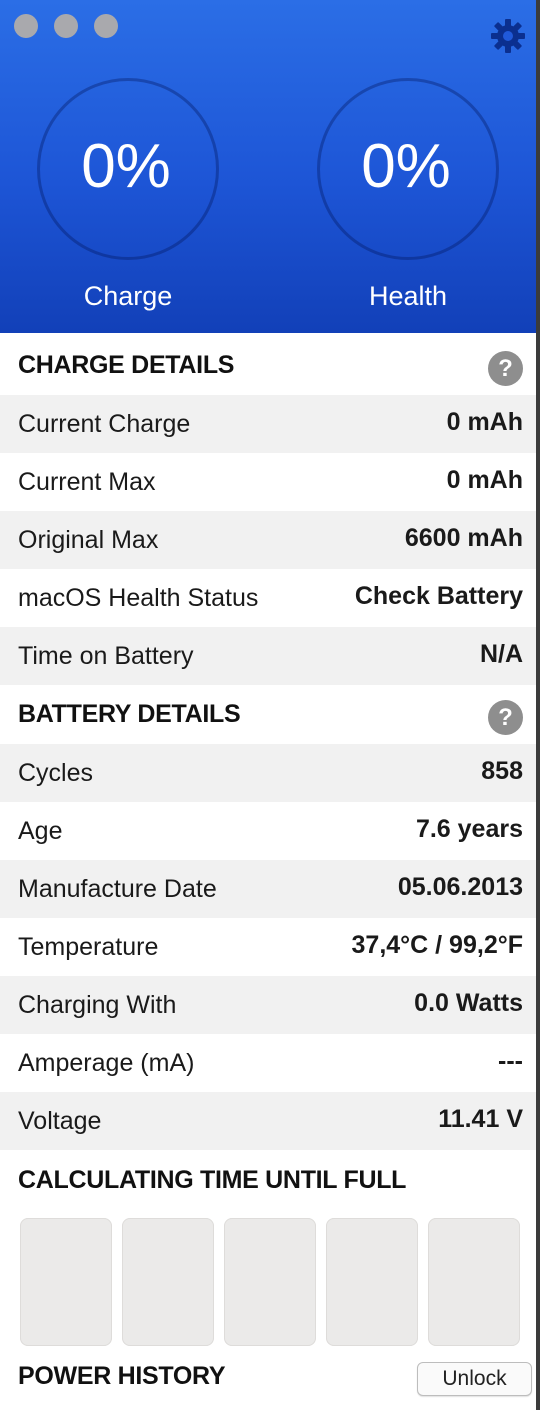  Describe the element at coordinates (128, 296) in the screenshot. I see `charge-label: Charge` at that location.